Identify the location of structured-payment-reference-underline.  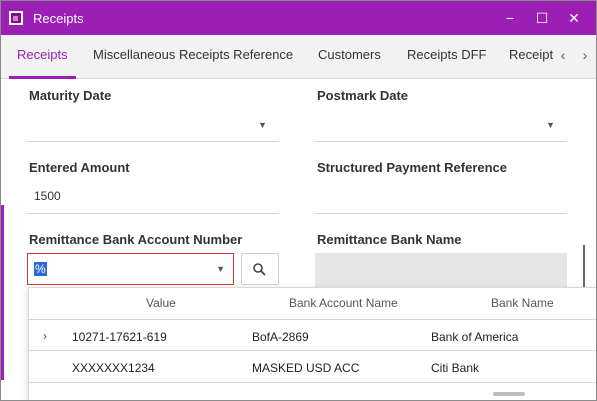
(441, 213).